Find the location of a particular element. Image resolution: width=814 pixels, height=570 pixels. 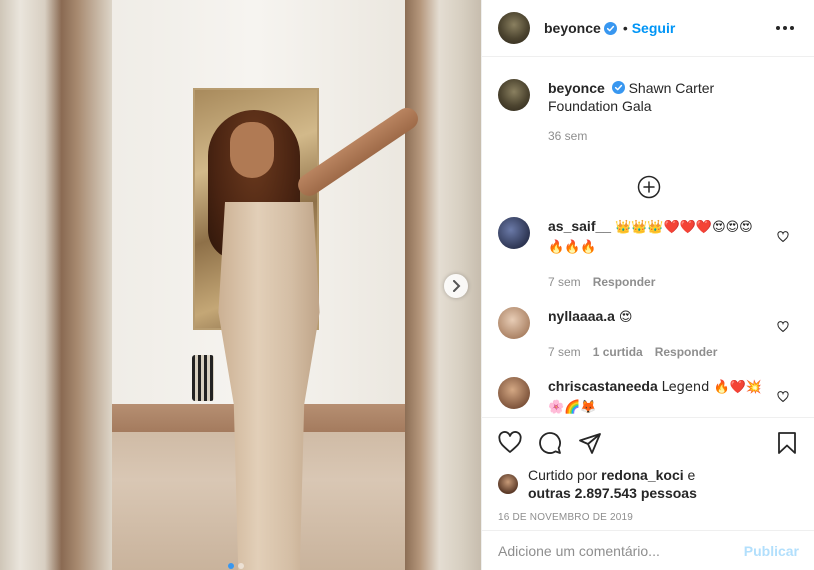

likes-prefix: Curtido por is located at coordinates (563, 475).